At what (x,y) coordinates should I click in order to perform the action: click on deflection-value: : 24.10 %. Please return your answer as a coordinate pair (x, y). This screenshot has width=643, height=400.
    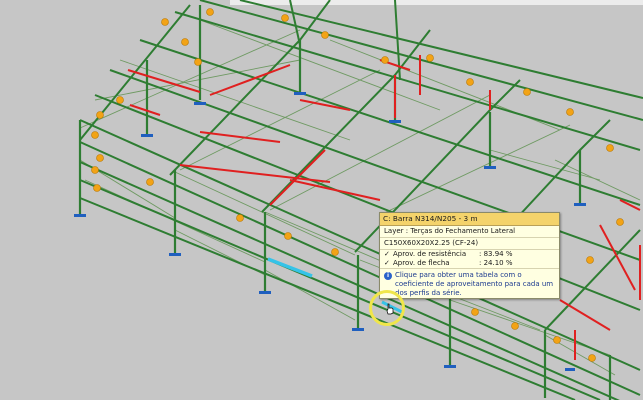
    Looking at the image, I should click on (496, 263).